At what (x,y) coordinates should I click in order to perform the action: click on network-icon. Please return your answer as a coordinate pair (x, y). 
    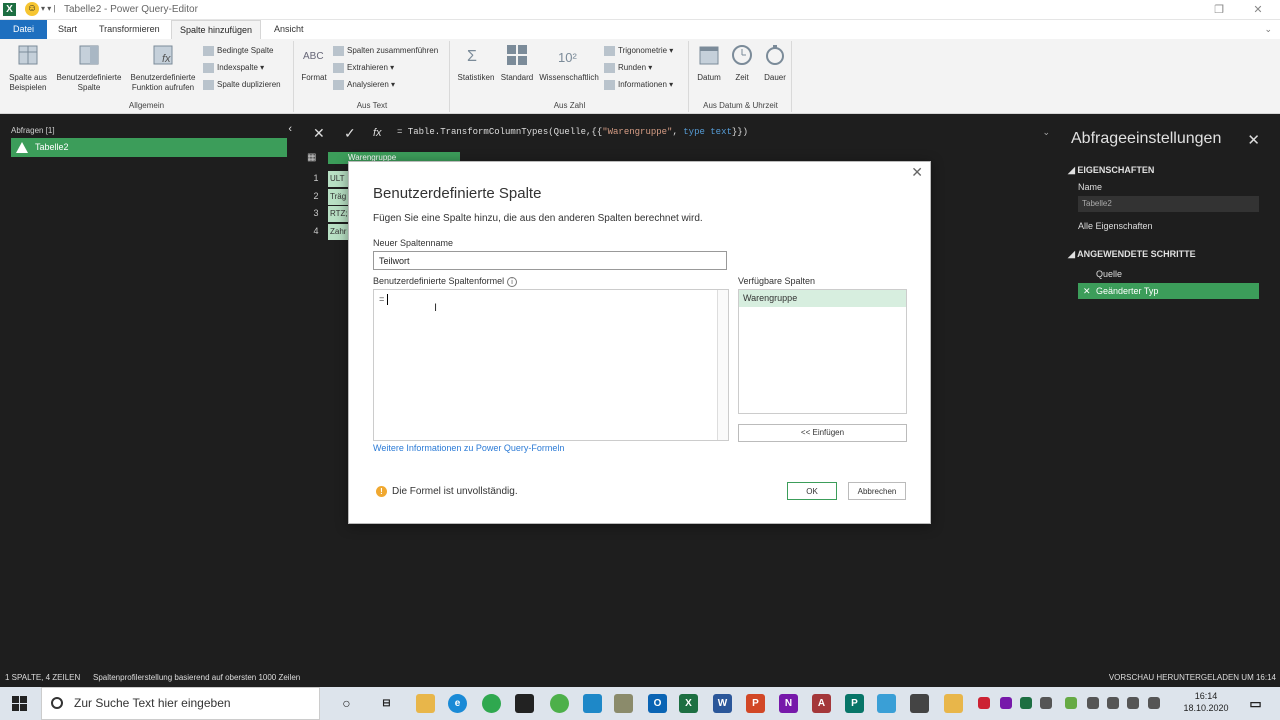
    Looking at the image, I should click on (1113, 703).